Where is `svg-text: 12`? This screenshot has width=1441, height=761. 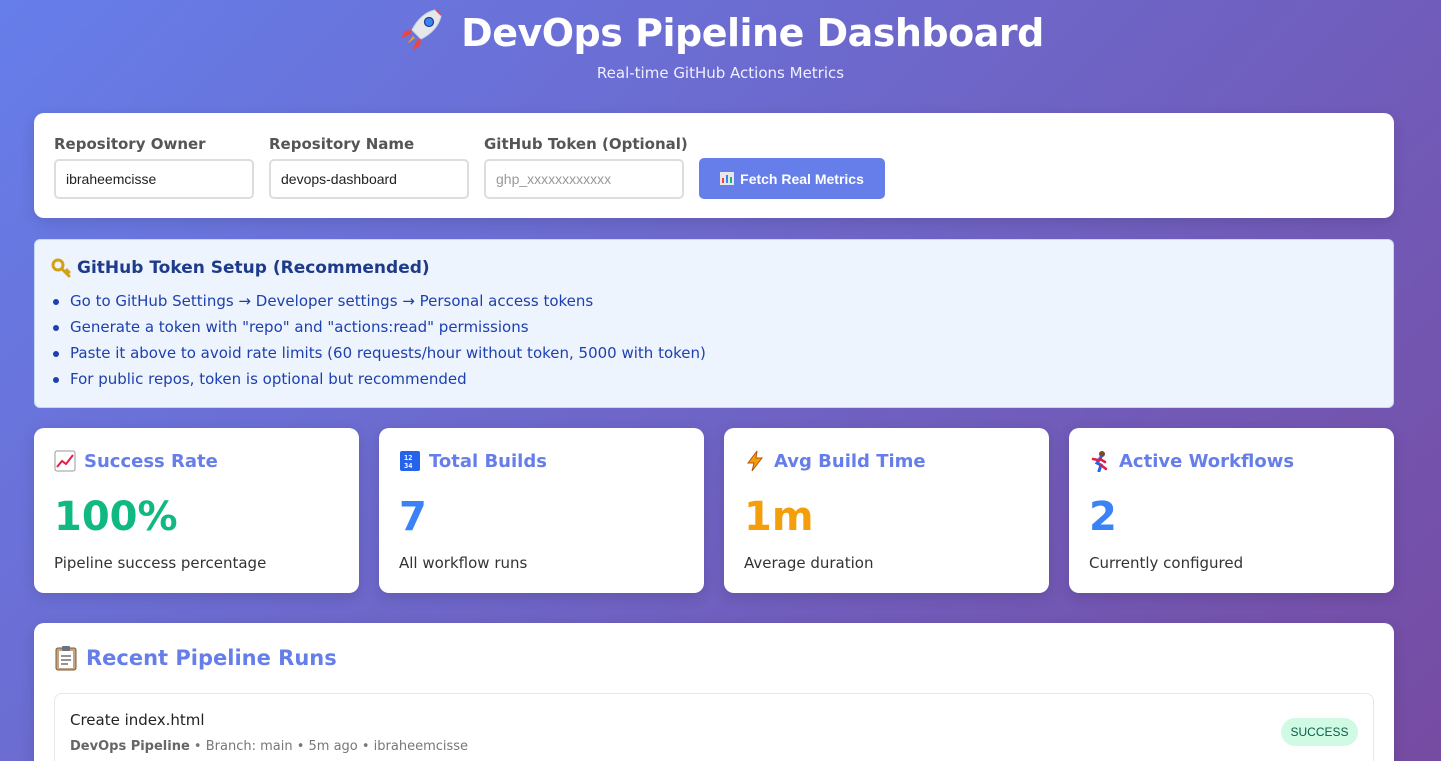
svg-text: 12 is located at coordinates (408, 458).